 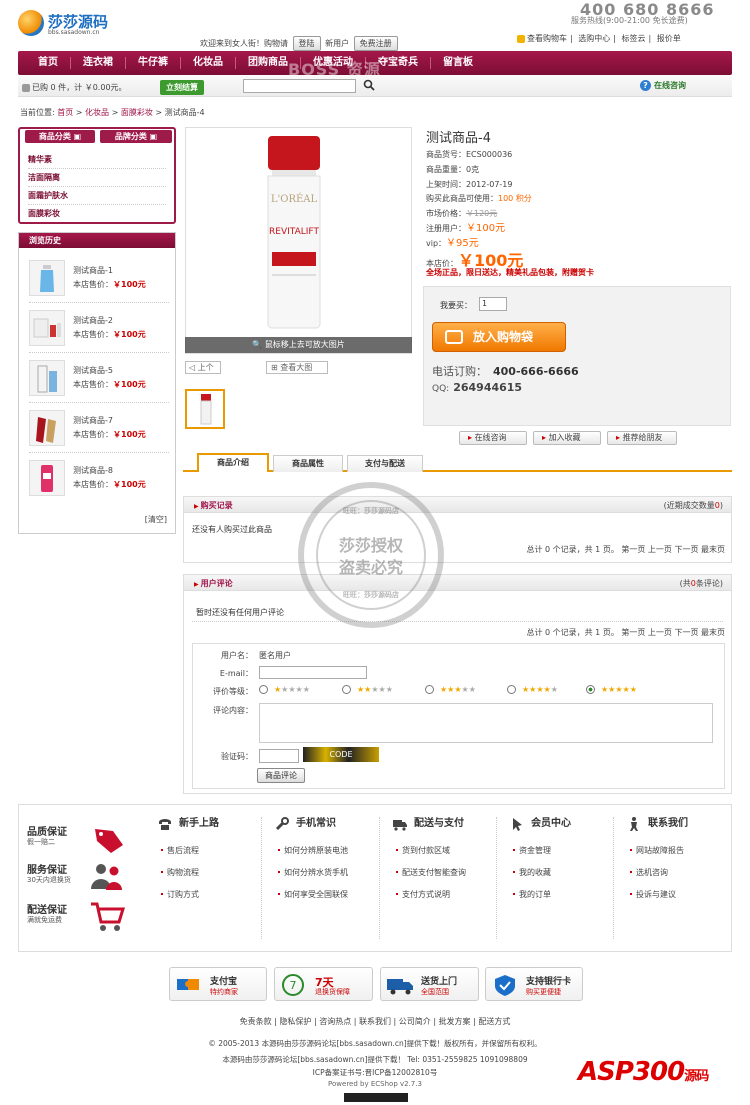 What do you see at coordinates (97, 196) in the screenshot?
I see `category-item: 面霜护肤水` at bounding box center [97, 196].